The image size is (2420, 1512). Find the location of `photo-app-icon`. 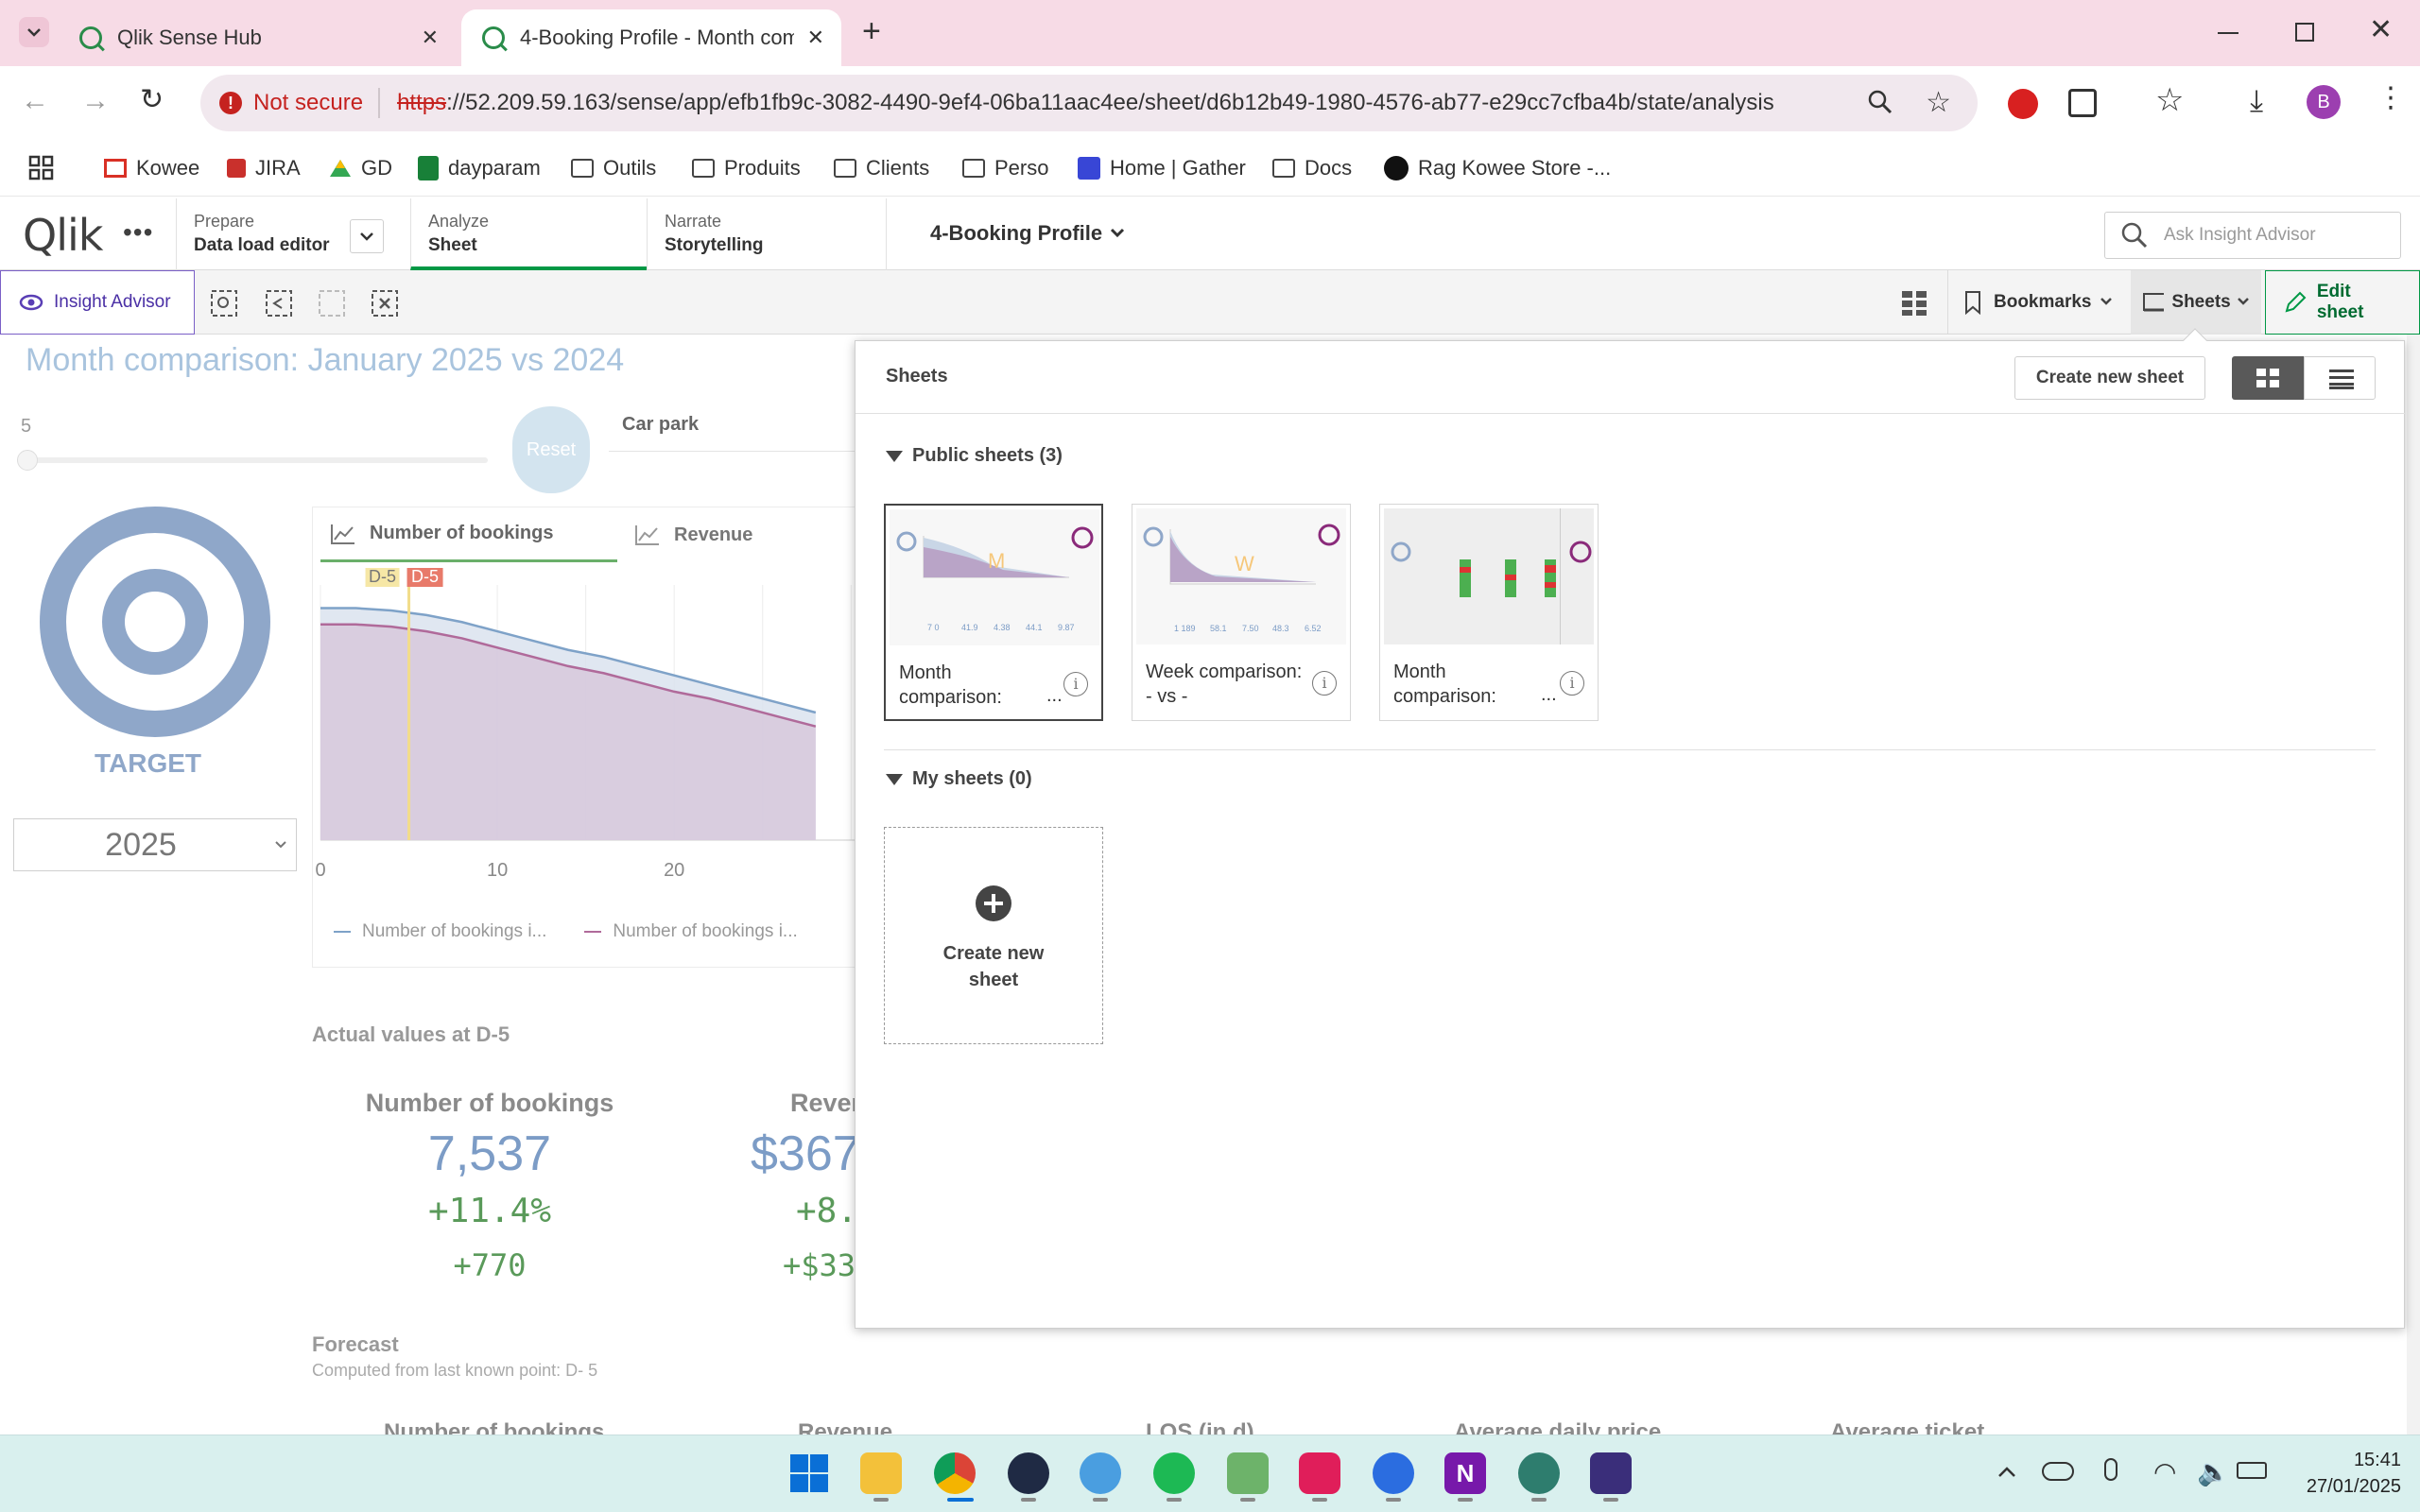

photo-app-icon is located at coordinates (1248, 1473).